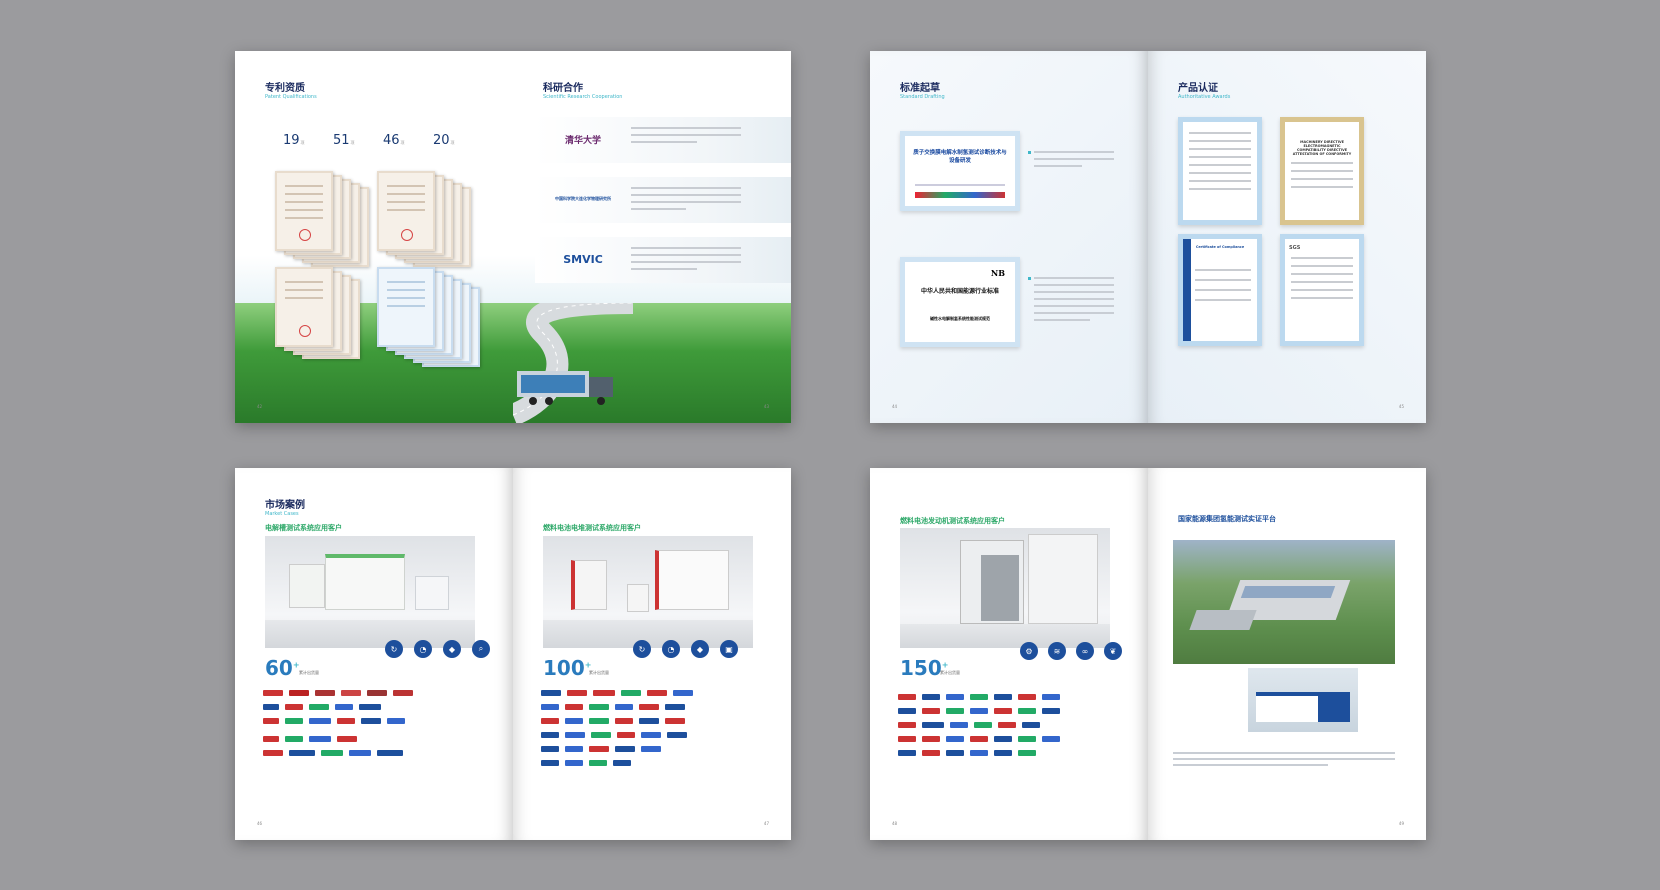  What do you see at coordinates (924, 668) in the screenshot?
I see `shipment-count: 150+` at bounding box center [924, 668].